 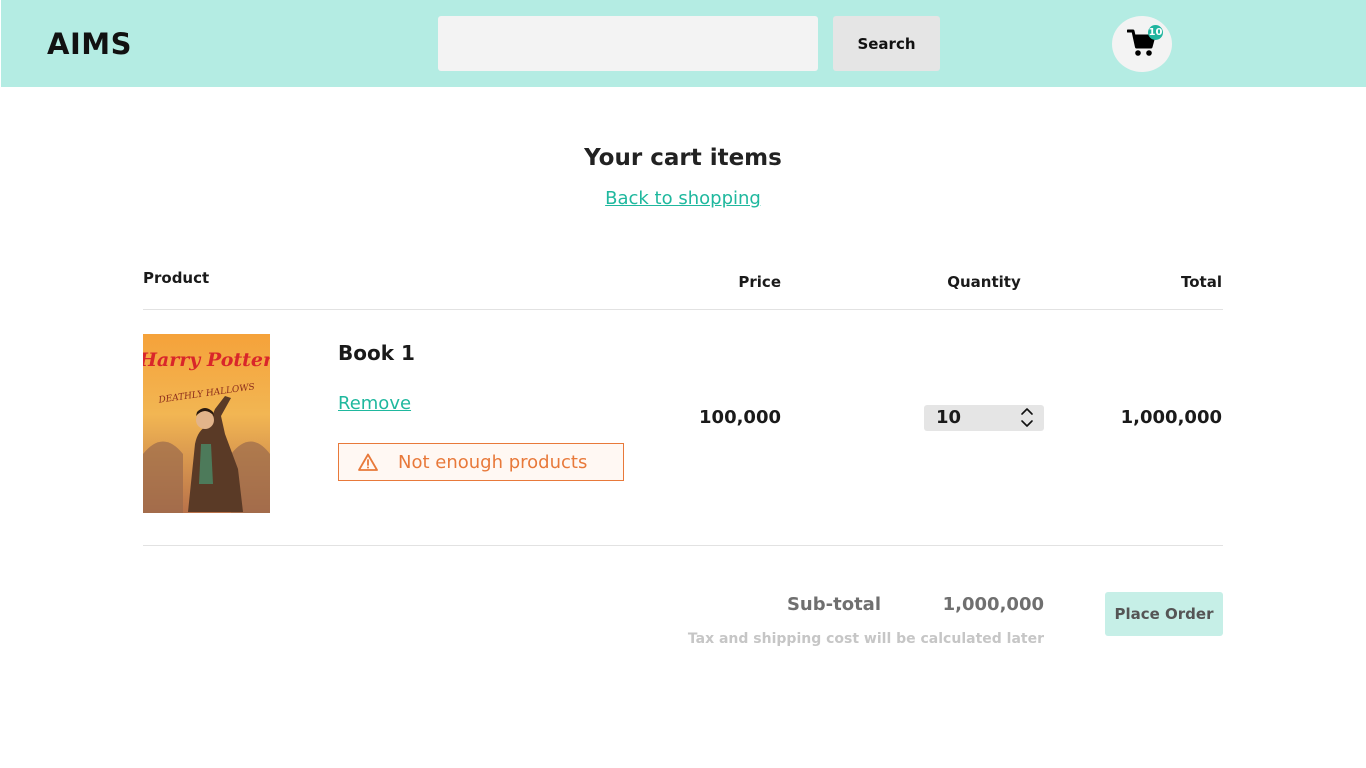 I want to click on subtotal-label: Sub-total, so click(x=833, y=604).